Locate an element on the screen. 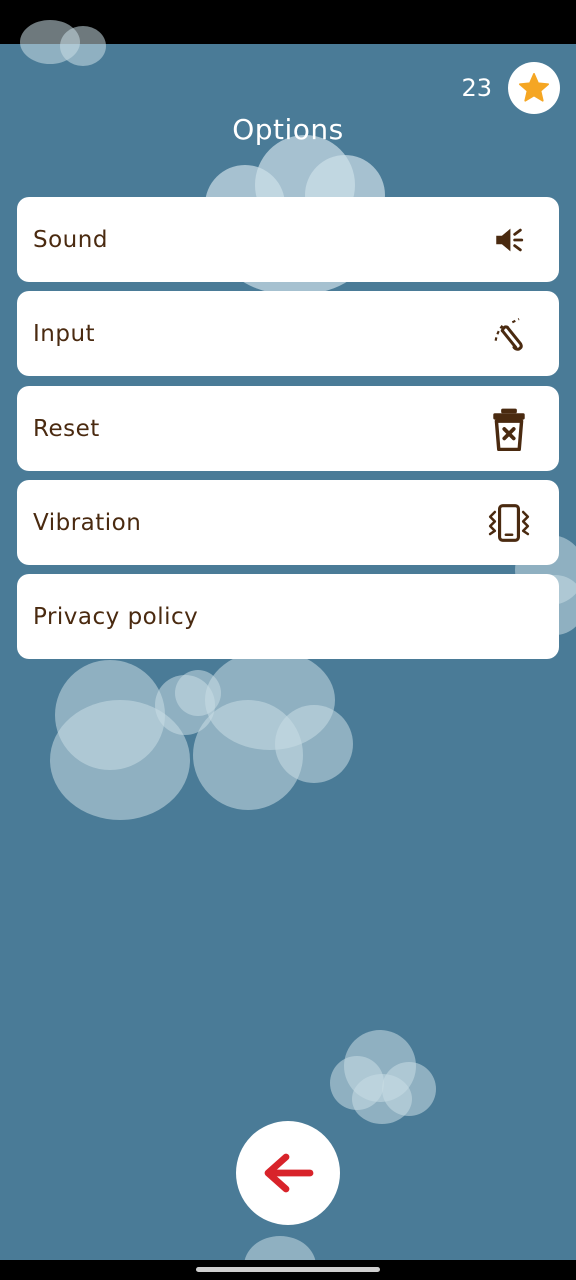 The image size is (576, 1280). option-input: Input is located at coordinates (288, 333).